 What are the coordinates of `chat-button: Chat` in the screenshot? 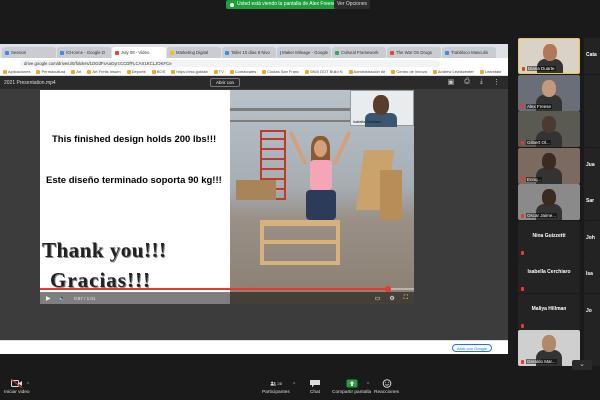 It's located at (315, 387).